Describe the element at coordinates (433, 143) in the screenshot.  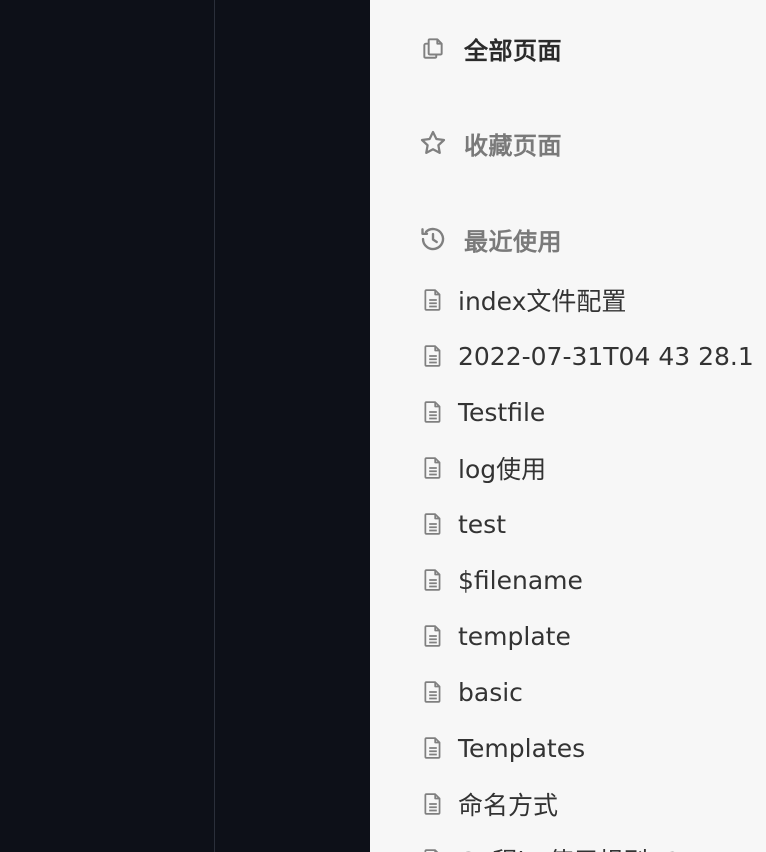
I see `star-icon` at that location.